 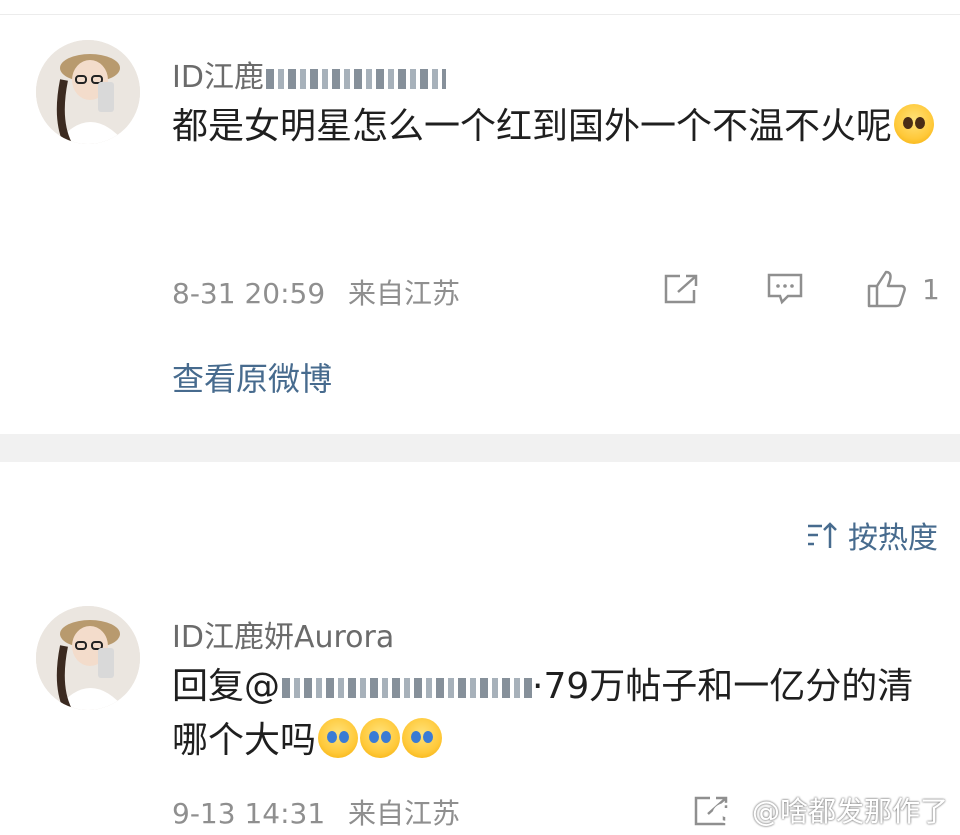 I want to click on like-count: 1, so click(x=931, y=289).